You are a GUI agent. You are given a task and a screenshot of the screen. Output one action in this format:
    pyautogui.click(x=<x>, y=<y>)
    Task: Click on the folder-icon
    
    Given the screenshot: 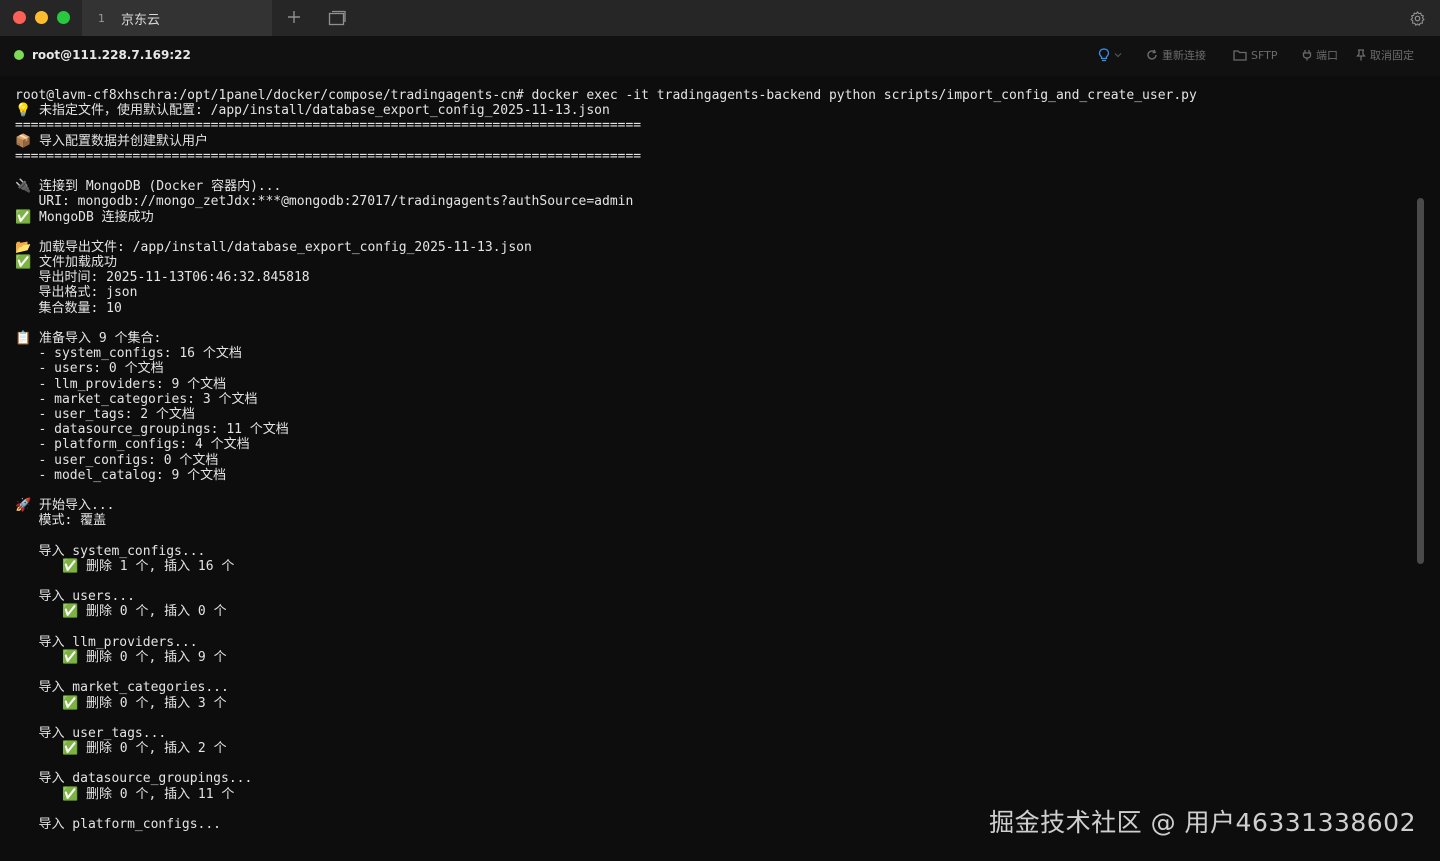 What is the action you would take?
    pyautogui.click(x=1240, y=55)
    